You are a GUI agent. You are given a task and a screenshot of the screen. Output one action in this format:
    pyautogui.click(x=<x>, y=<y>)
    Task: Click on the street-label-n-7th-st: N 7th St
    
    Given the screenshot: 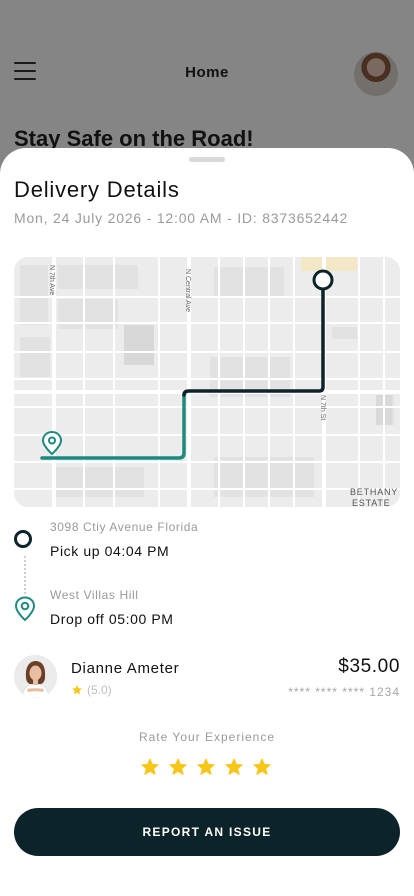 What is the action you would take?
    pyautogui.click(x=322, y=407)
    